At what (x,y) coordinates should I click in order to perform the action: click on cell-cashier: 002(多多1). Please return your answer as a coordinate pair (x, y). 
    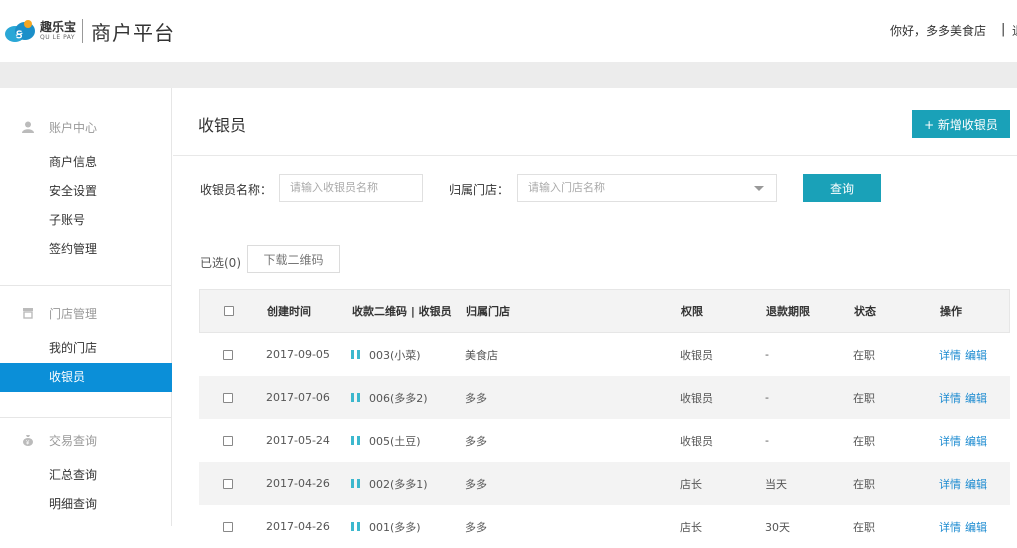
    Looking at the image, I should click on (398, 484).